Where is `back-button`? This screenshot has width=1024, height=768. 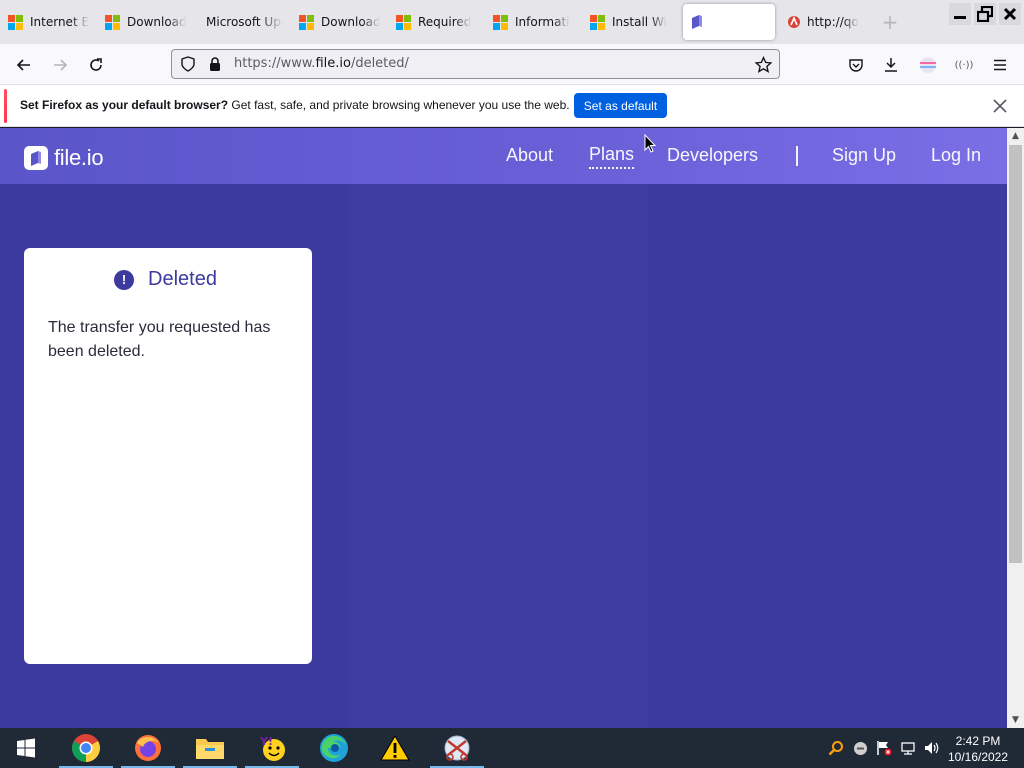 back-button is located at coordinates (24, 65).